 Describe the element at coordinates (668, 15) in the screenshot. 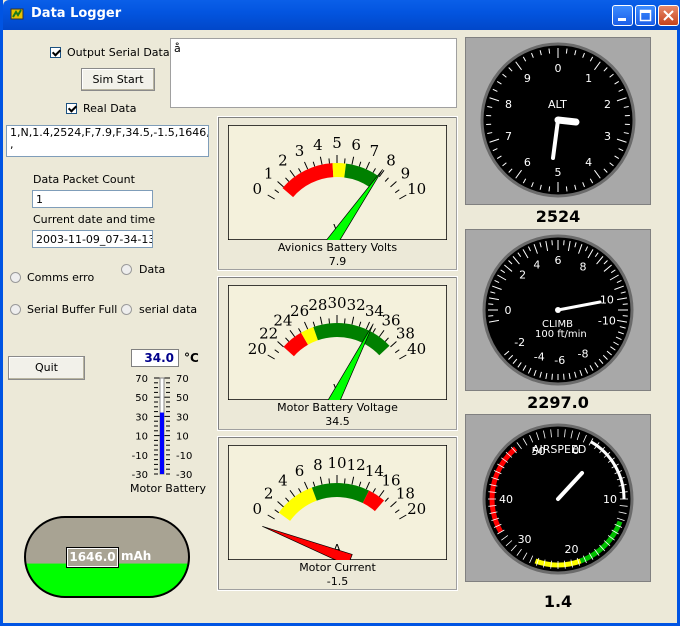

I see `close-button` at that location.